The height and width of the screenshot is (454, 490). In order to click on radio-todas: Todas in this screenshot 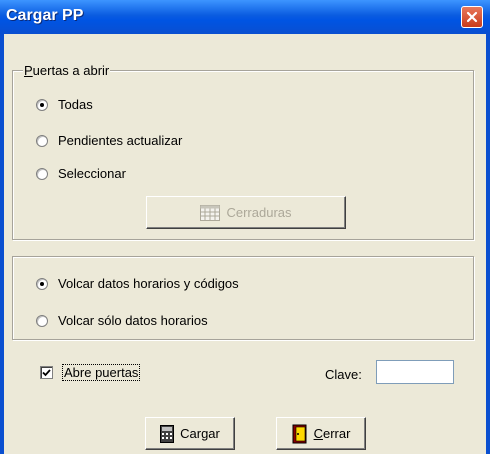, I will do `click(64, 104)`.